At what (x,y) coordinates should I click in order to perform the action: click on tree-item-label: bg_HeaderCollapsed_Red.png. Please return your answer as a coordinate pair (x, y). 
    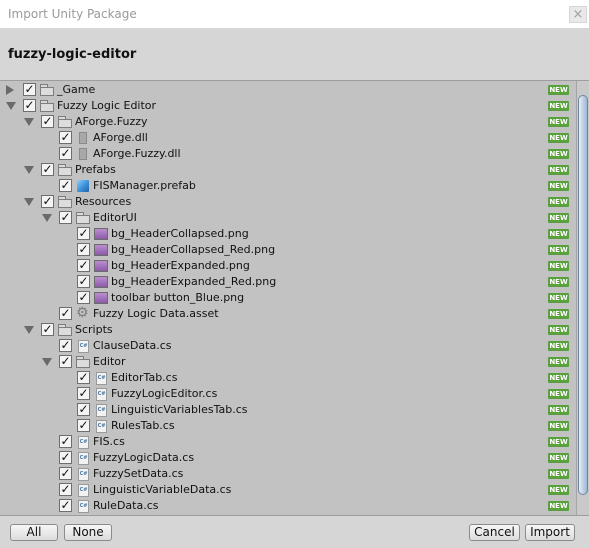
    Looking at the image, I should click on (193, 249).